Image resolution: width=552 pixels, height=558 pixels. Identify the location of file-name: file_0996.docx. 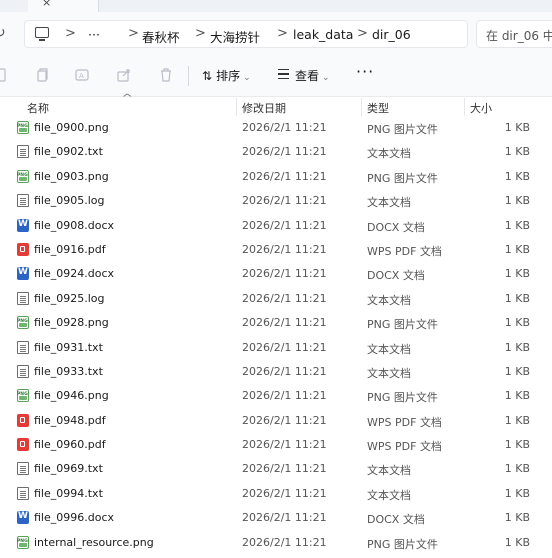
(74, 518).